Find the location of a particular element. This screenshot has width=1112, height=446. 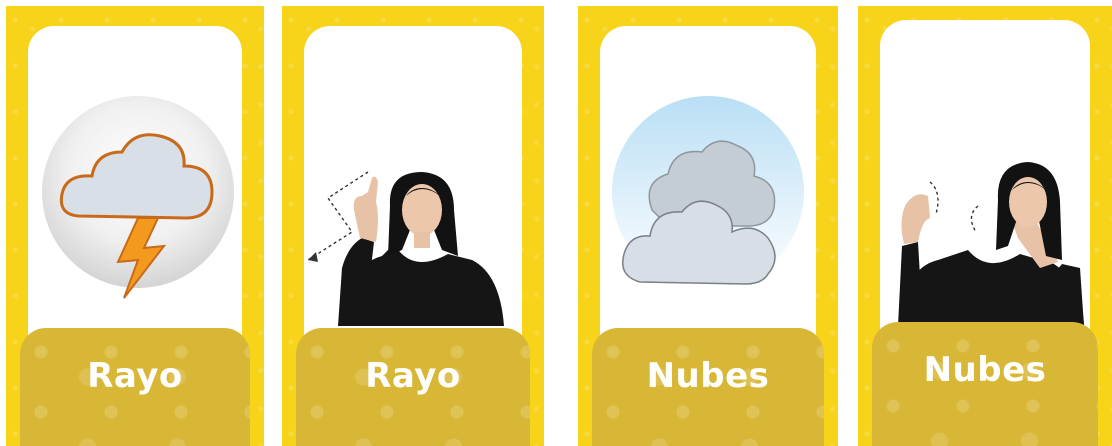

clouds-icon is located at coordinates (708, 192).